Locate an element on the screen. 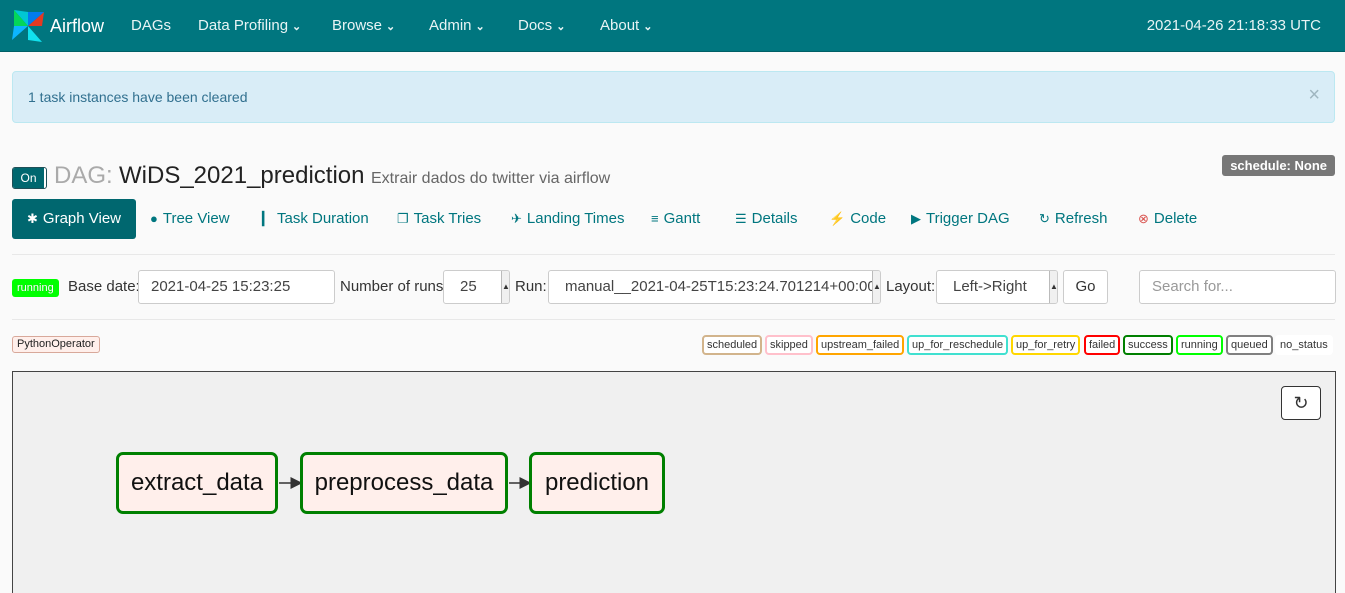  task-node-extract-data: extract_data is located at coordinates (197, 483).